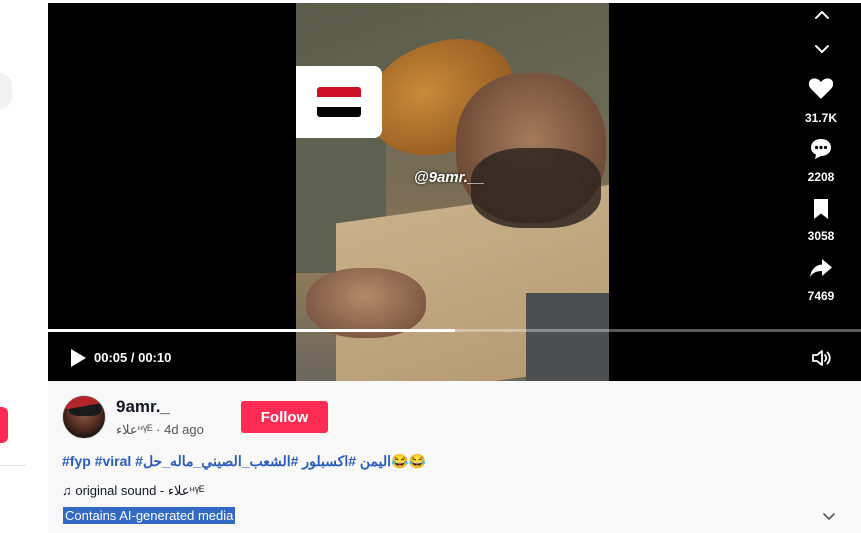 The image size is (861, 533). Describe the element at coordinates (821, 149) in the screenshot. I see `comment-icon` at that location.